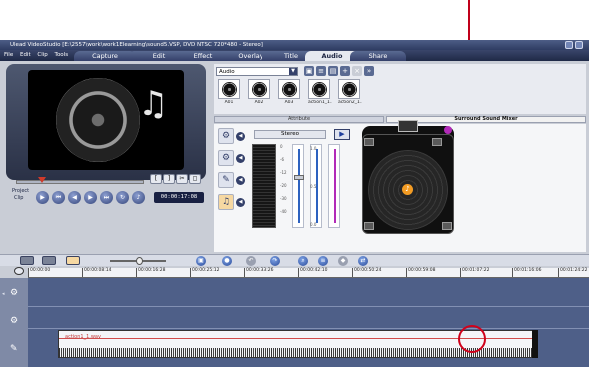  I want to click on vu-meter, so click(264, 186).